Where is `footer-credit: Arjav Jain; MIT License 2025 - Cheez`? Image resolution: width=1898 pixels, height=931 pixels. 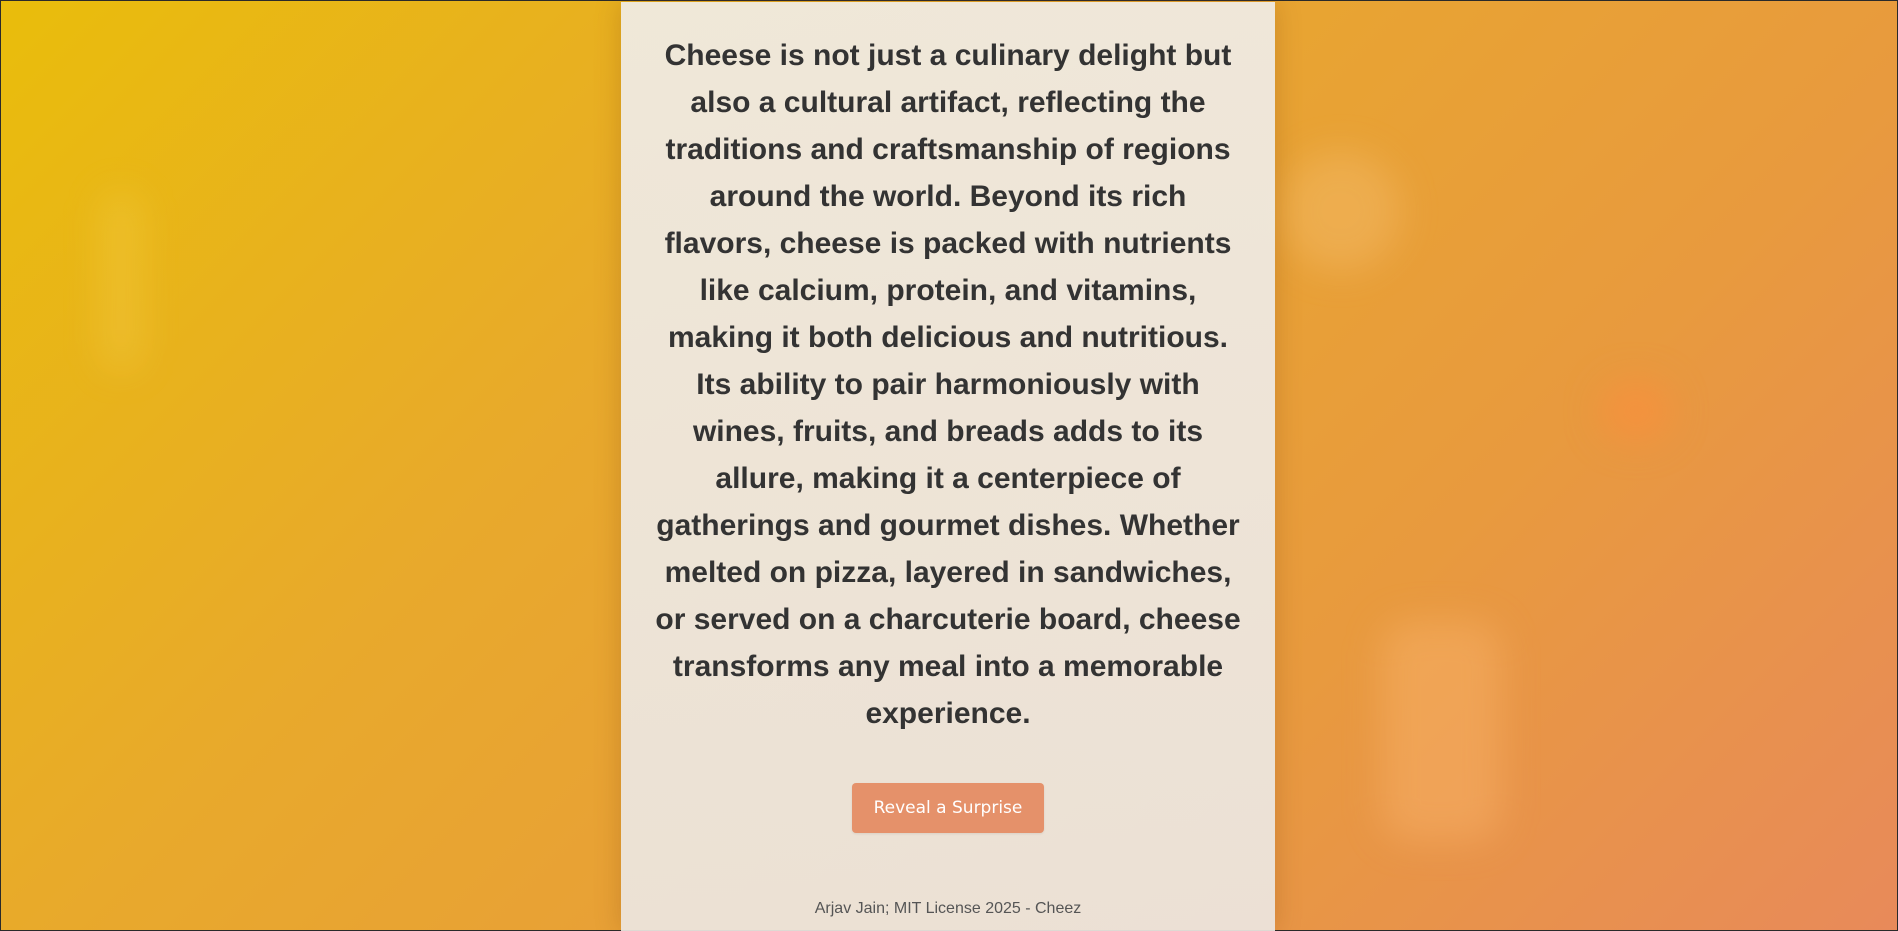 footer-credit: Arjav Jain; MIT License 2025 - Cheez is located at coordinates (948, 908).